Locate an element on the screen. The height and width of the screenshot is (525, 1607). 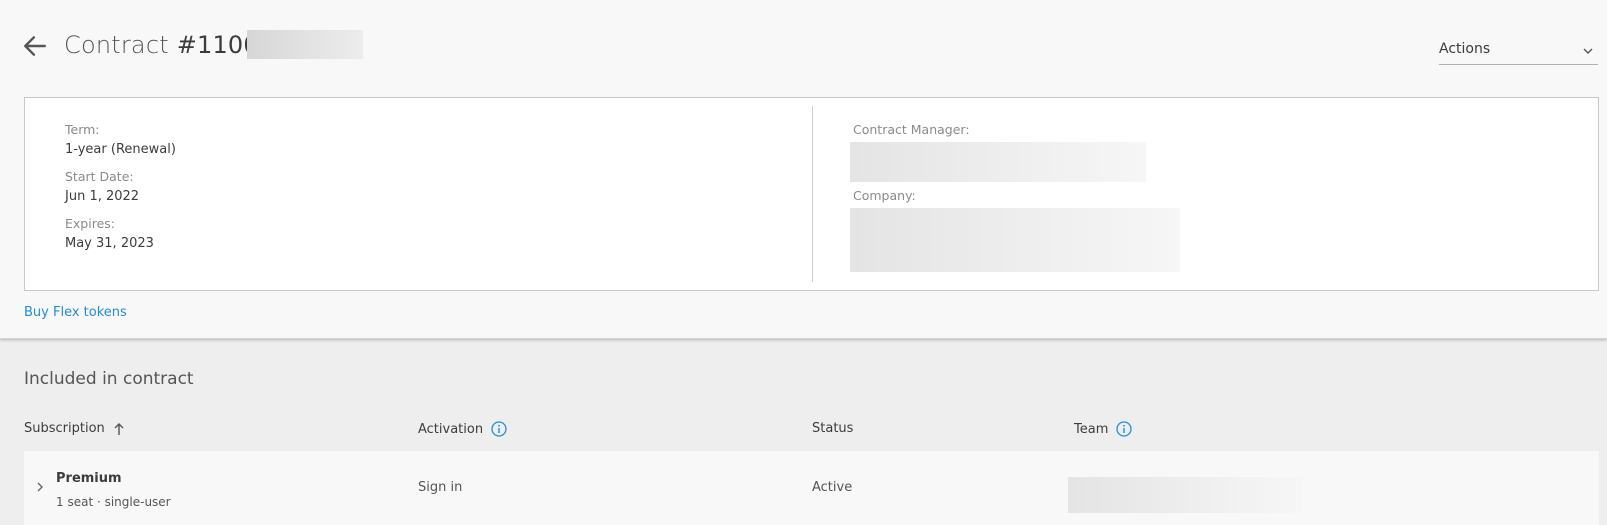
column-header-team-label: Team is located at coordinates (1091, 429).